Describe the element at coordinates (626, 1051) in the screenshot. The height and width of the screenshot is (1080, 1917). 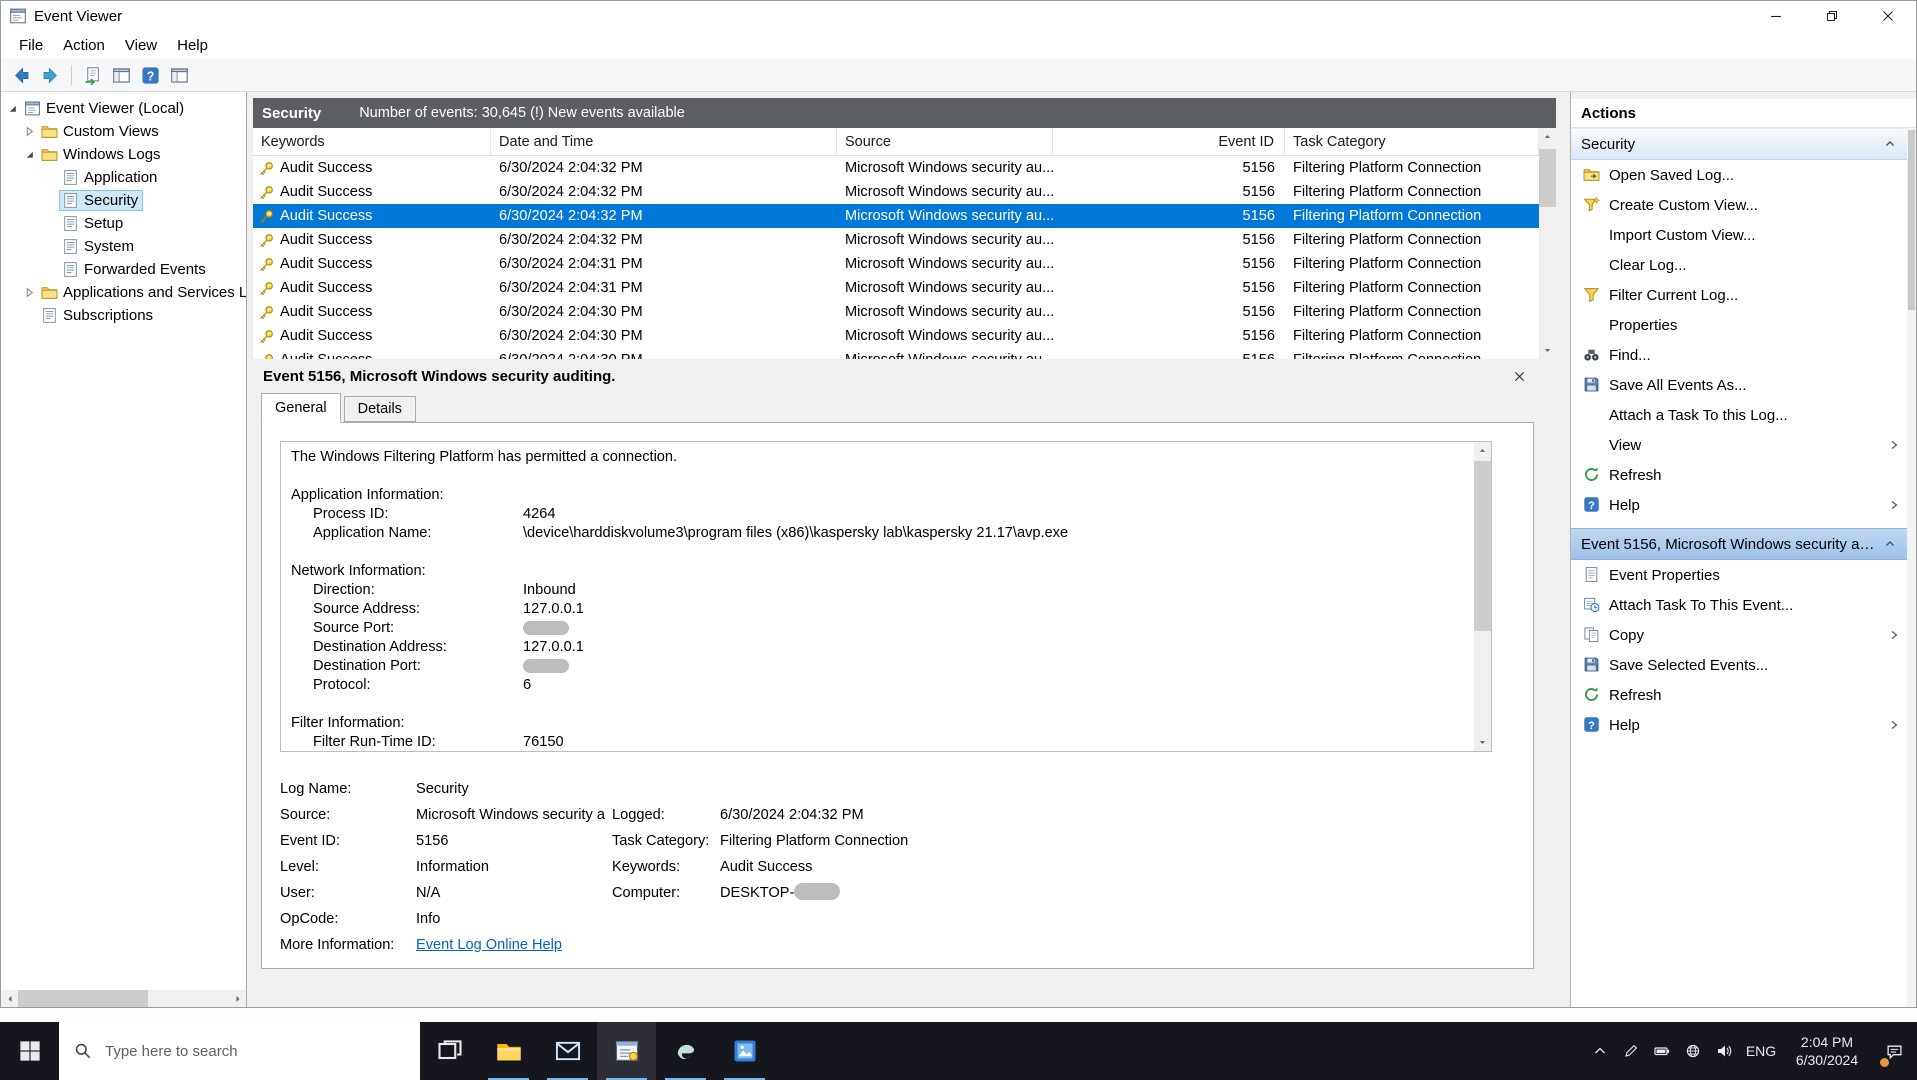
I see `taskbar-app-event-viewer` at that location.